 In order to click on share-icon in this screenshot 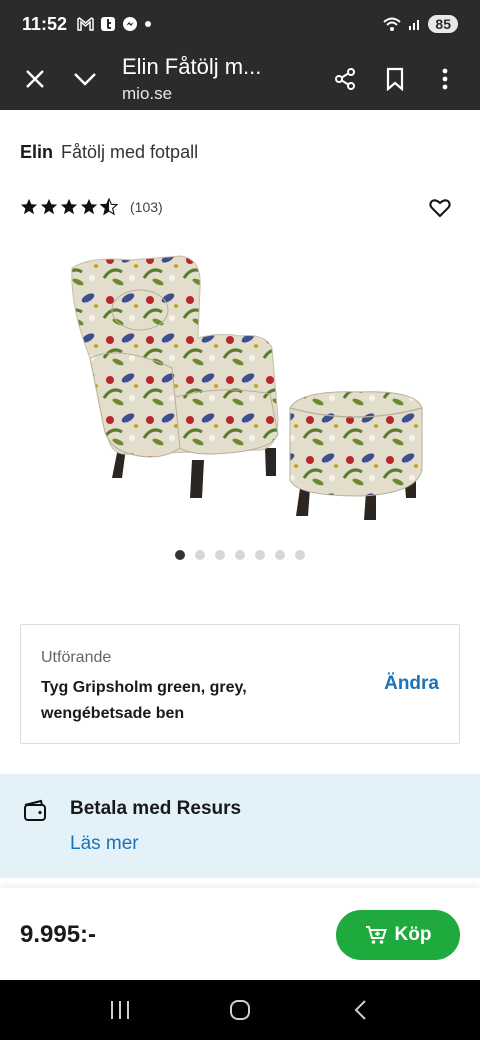, I will do `click(345, 79)`.